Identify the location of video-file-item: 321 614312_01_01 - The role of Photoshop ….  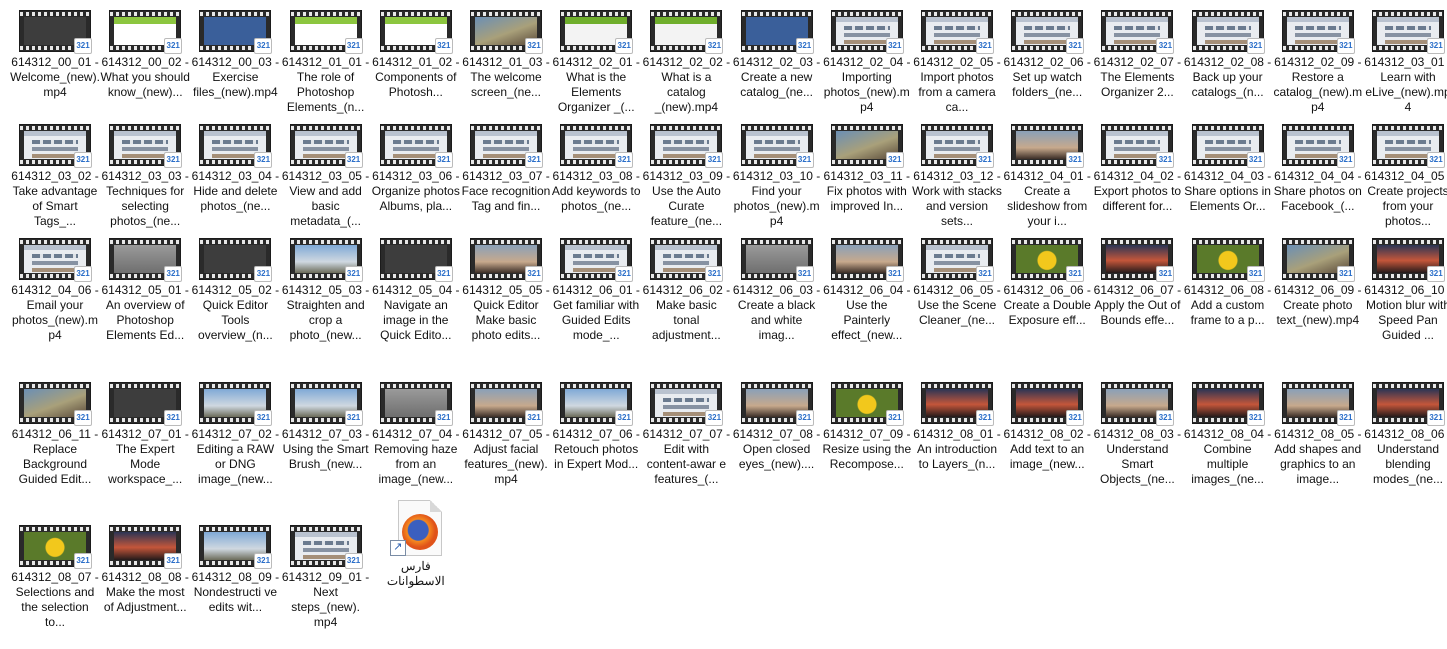
(326, 62).